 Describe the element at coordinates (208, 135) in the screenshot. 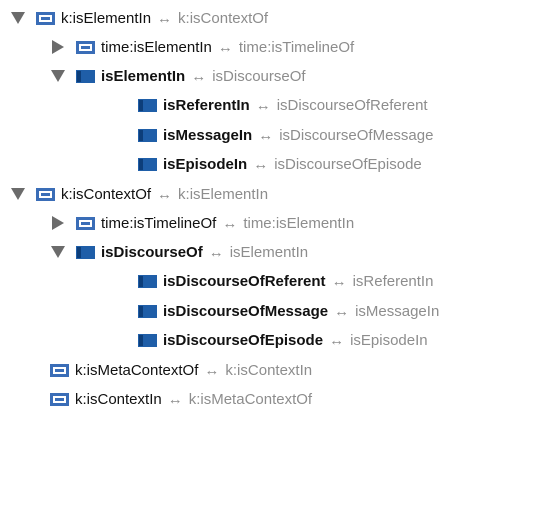

I see `property-name: isMessageIn` at that location.